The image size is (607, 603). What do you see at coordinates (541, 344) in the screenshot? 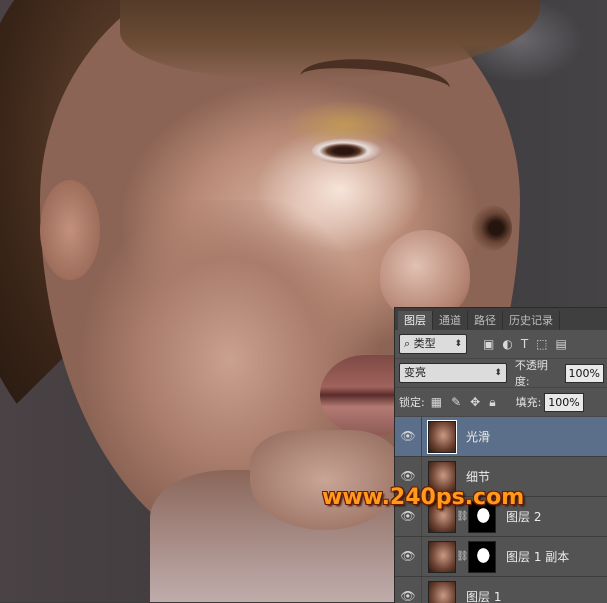
I see `shape-icon: ⬚` at bounding box center [541, 344].